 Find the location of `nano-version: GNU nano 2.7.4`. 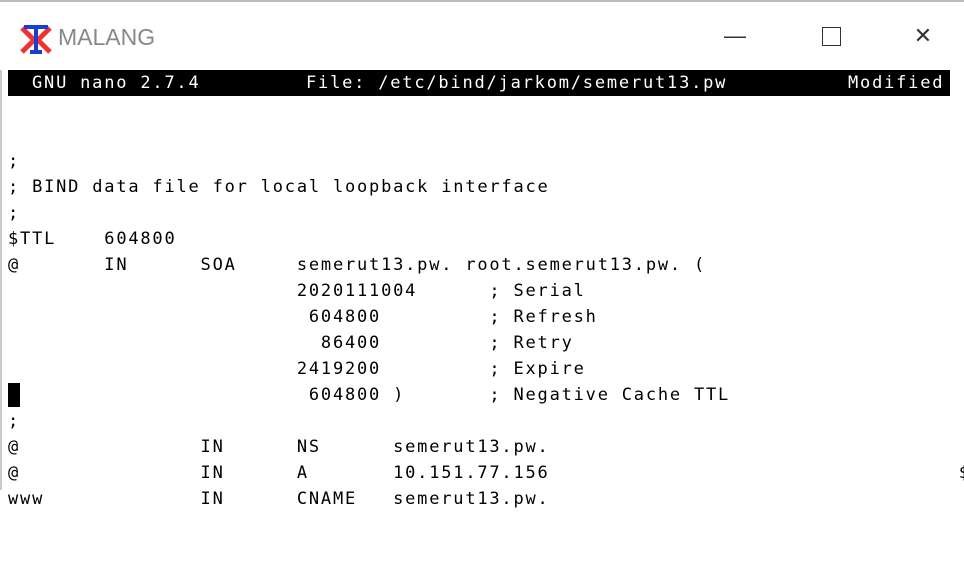

nano-version: GNU nano 2.7.4 is located at coordinates (116, 83).